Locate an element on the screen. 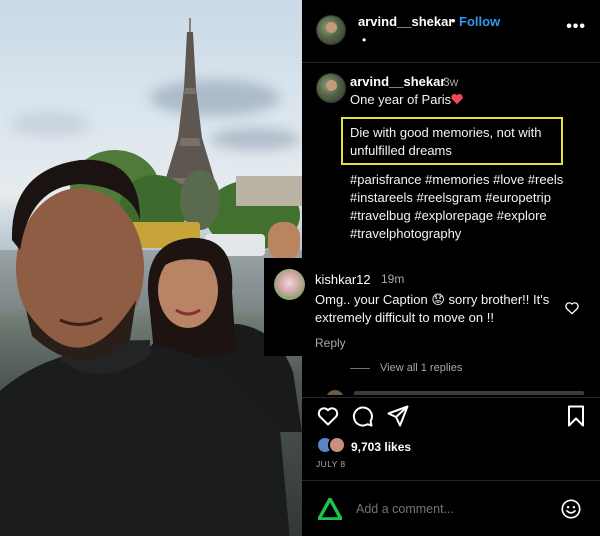 The image size is (600, 536). hashtag-link: #europetrip is located at coordinates (518, 197).